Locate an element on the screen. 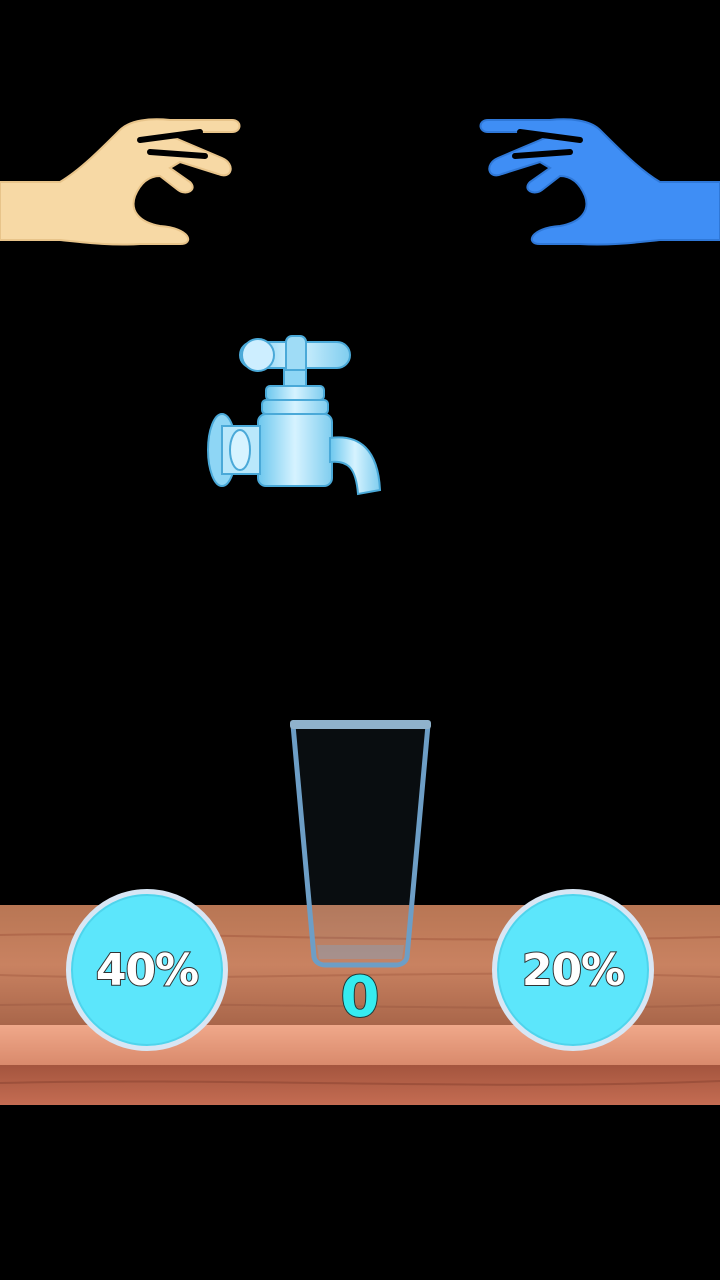  right-percentage-button: 20% is located at coordinates (573, 970).